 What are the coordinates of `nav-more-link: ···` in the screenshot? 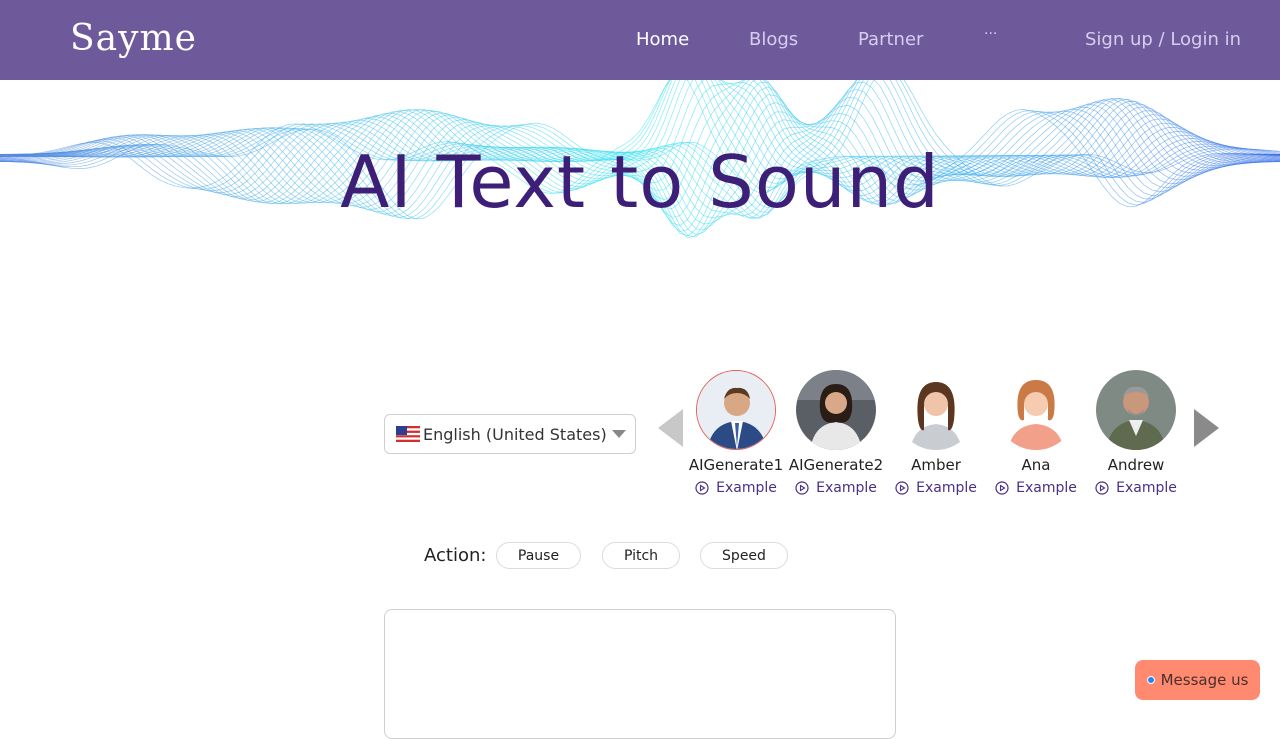 It's located at (990, 34).